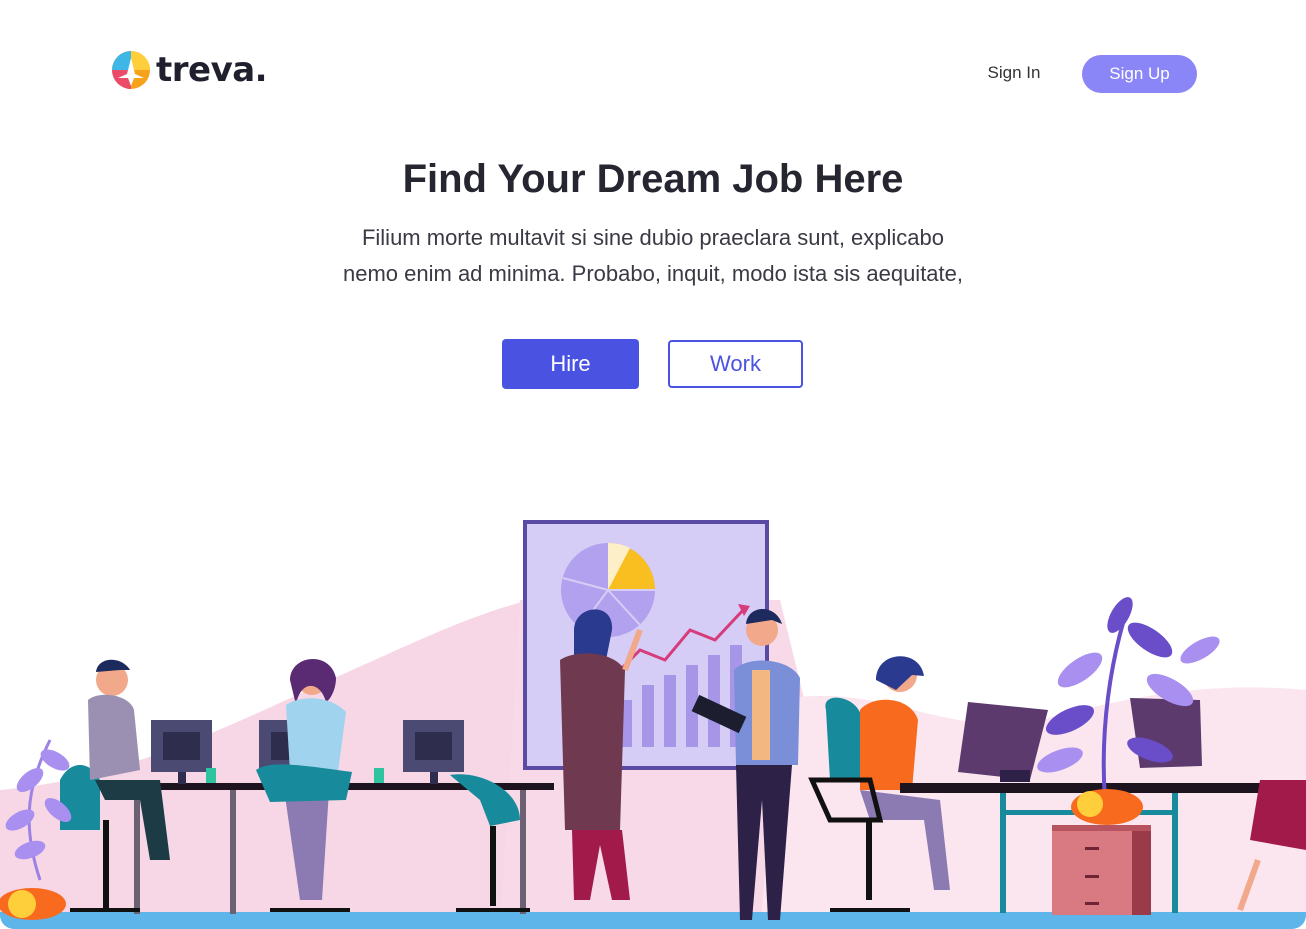 This screenshot has height=929, width=1306. Describe the element at coordinates (1101, 870) in the screenshot. I see `drawer-cabinet` at that location.